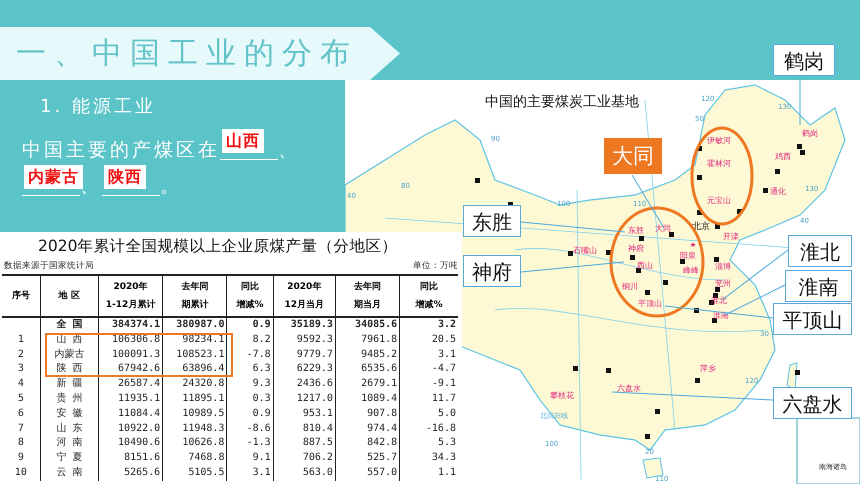 This screenshot has width=860, height=484. Describe the element at coordinates (447, 354) in the screenshot. I see `table-cell: 3.1` at that location.